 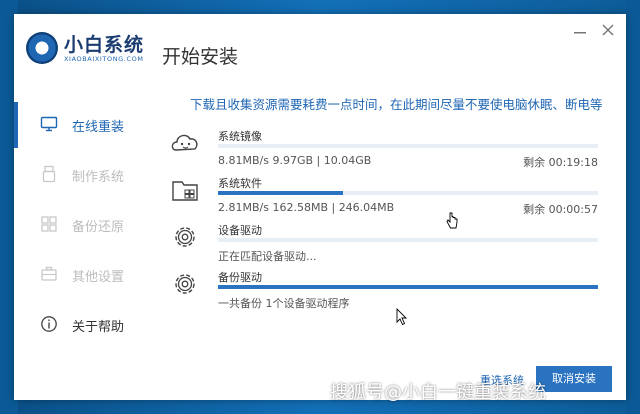 I want to click on task-name: 备份驱动, so click(x=240, y=277).